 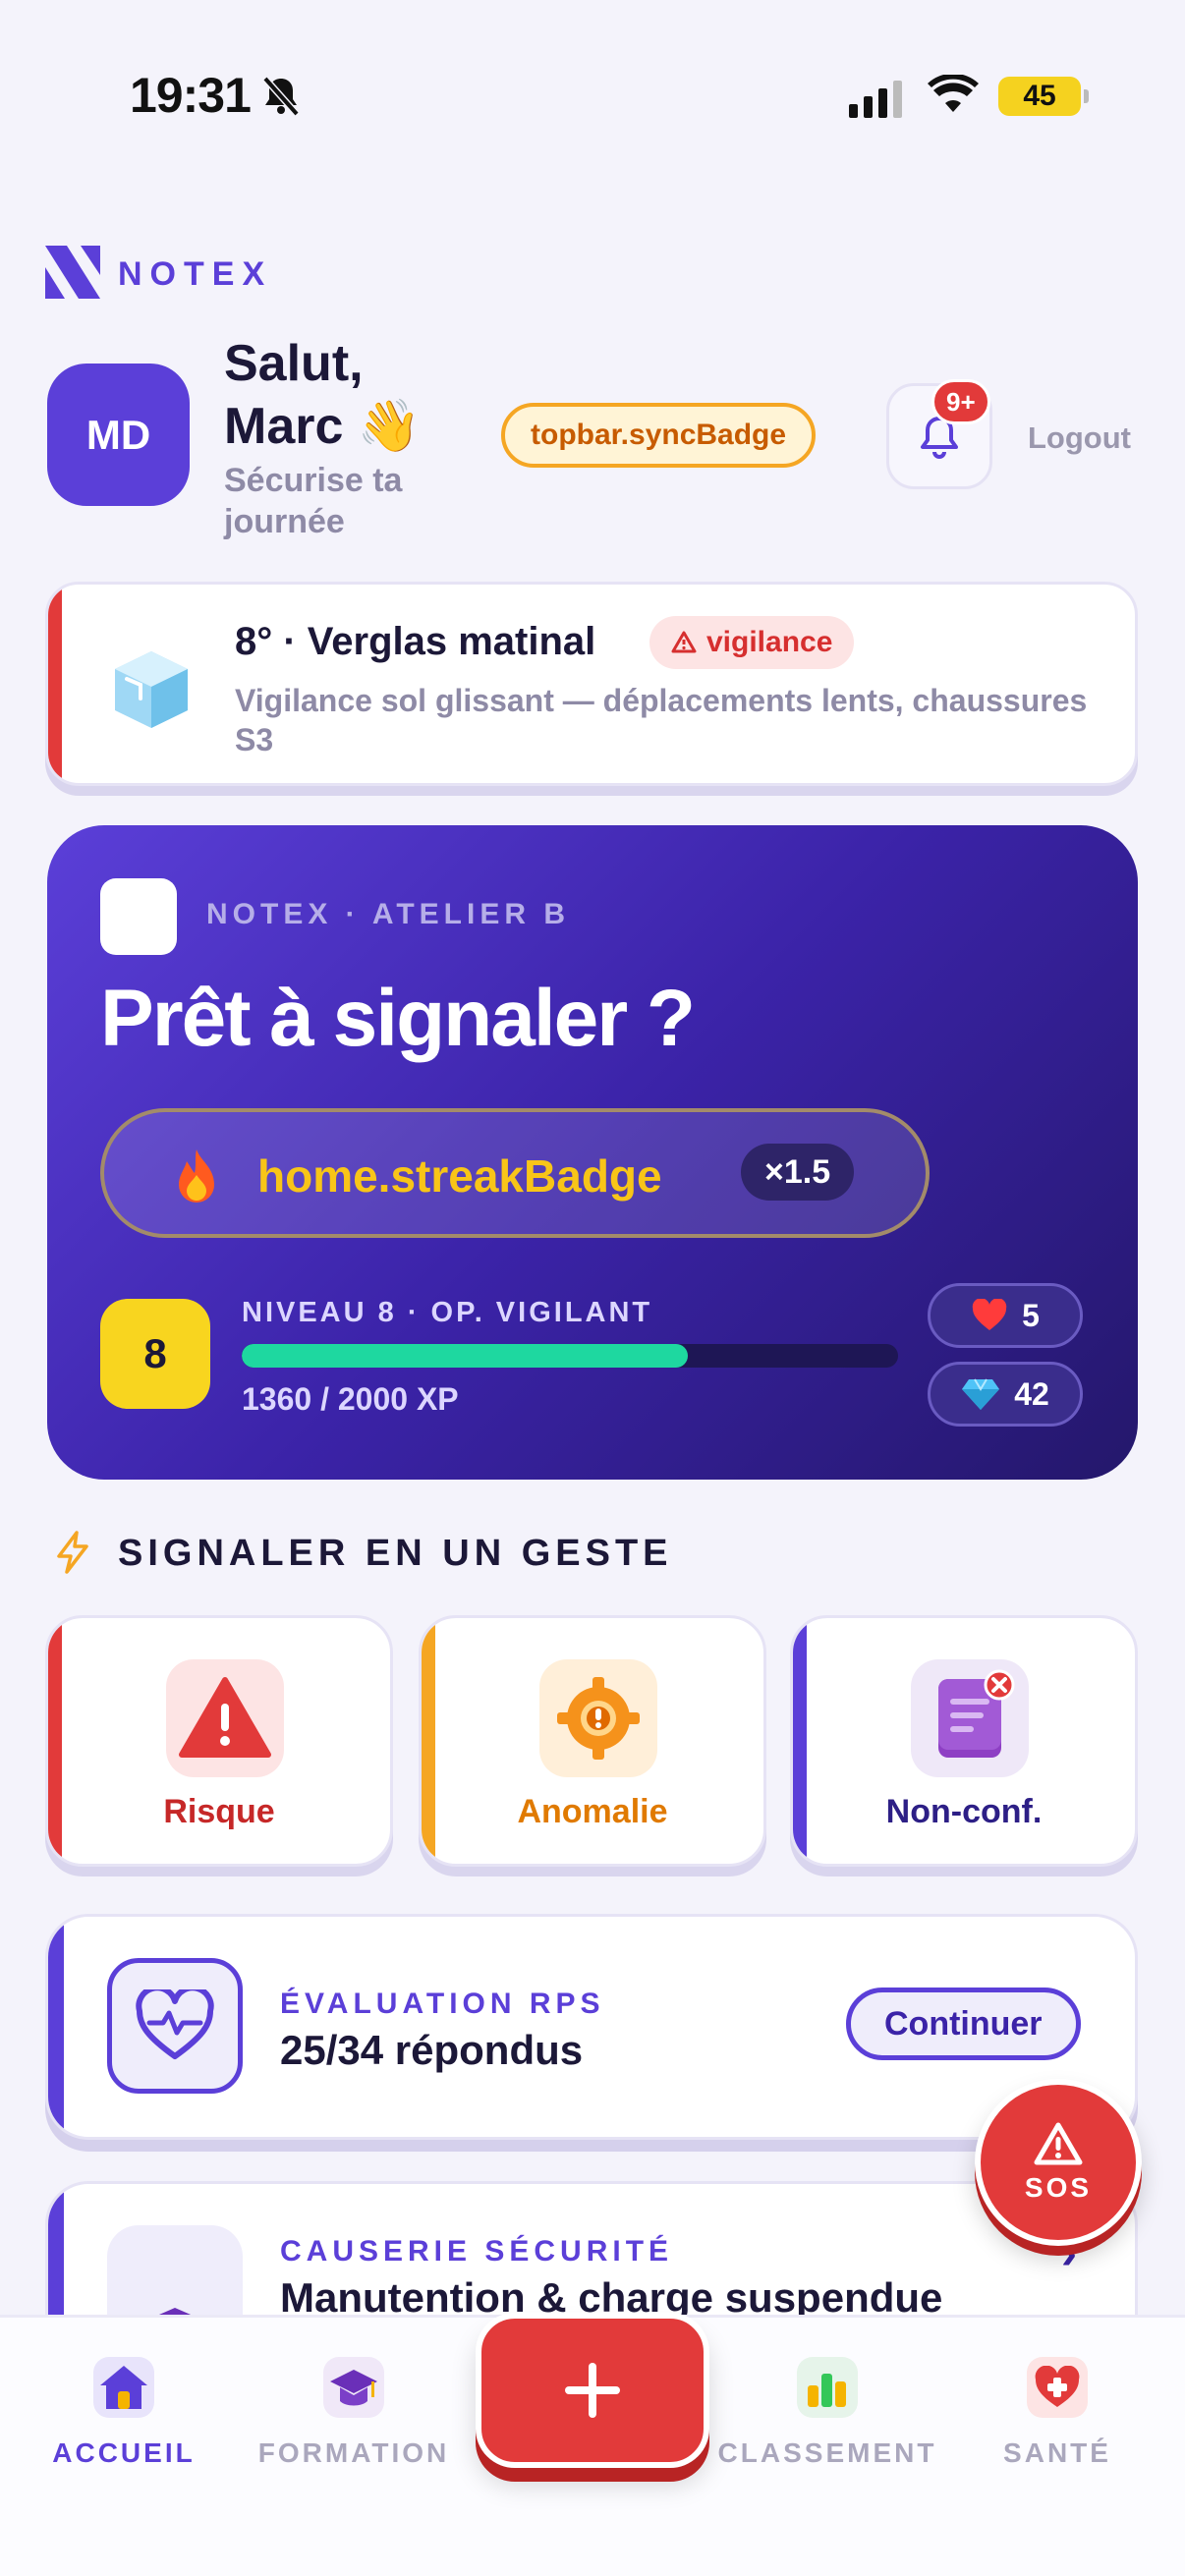 What do you see at coordinates (828, 2387) in the screenshot?
I see `bar-chart-icon` at bounding box center [828, 2387].